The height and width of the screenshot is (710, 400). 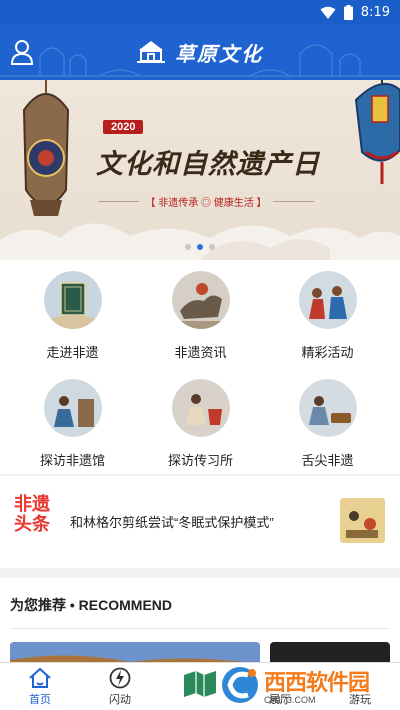 I want to click on banner-subtitle: 【 非遗传承 ◎ 健康生活 】, so click(x=206, y=203).